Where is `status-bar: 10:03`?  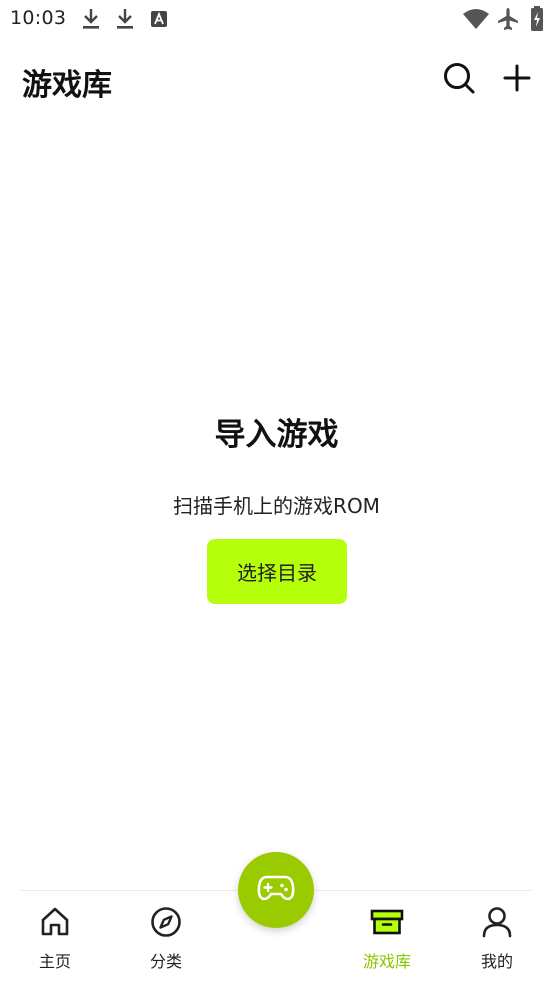
status-bar: 10:03 is located at coordinates (276, 19).